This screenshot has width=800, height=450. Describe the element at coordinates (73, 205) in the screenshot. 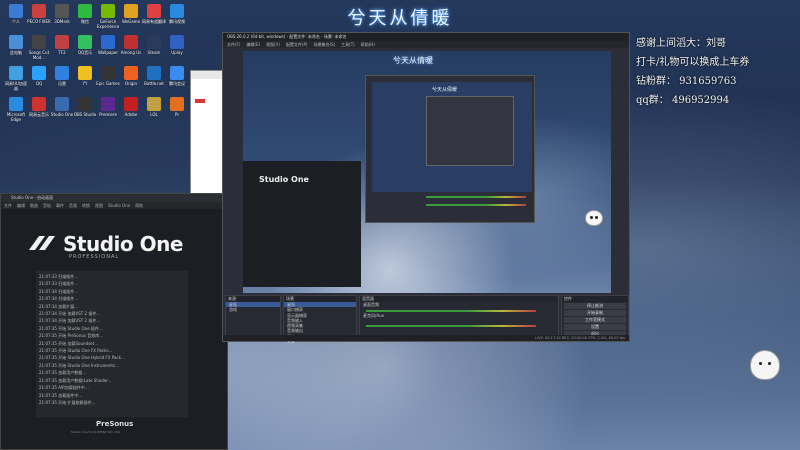

I see `studio-one-menu-item: 音频` at that location.